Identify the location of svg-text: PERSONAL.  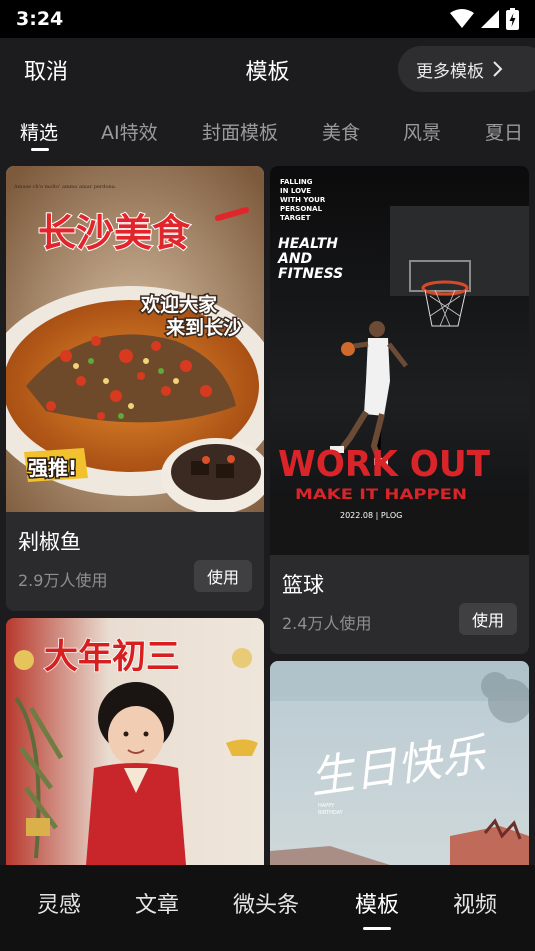
(301, 209).